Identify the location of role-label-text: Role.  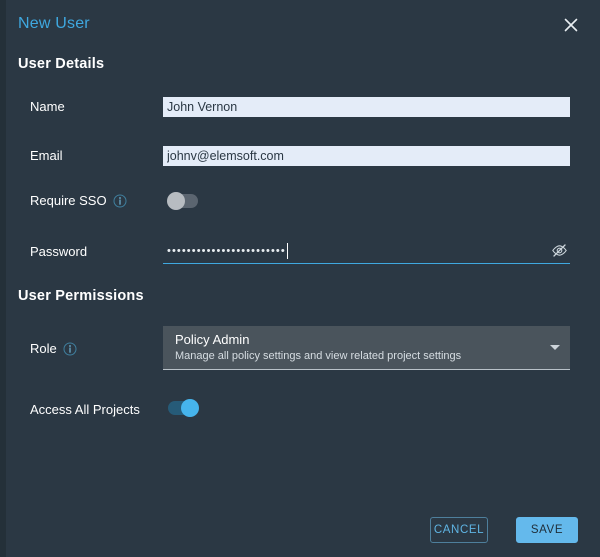
(43, 348).